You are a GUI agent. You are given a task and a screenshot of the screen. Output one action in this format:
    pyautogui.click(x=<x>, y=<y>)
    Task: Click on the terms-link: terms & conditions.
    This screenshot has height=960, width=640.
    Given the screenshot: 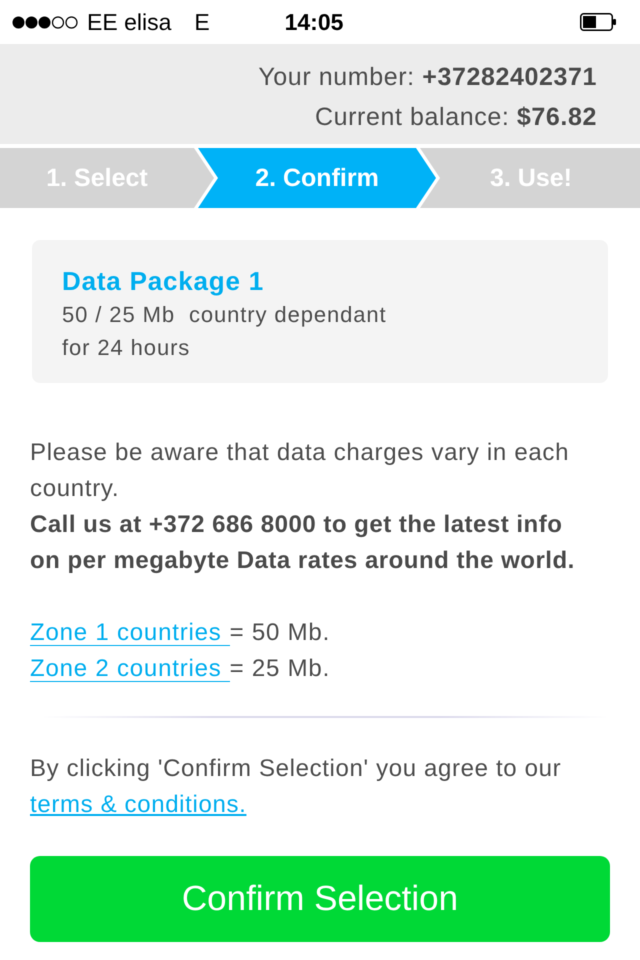 What is the action you would take?
    pyautogui.click(x=138, y=804)
    